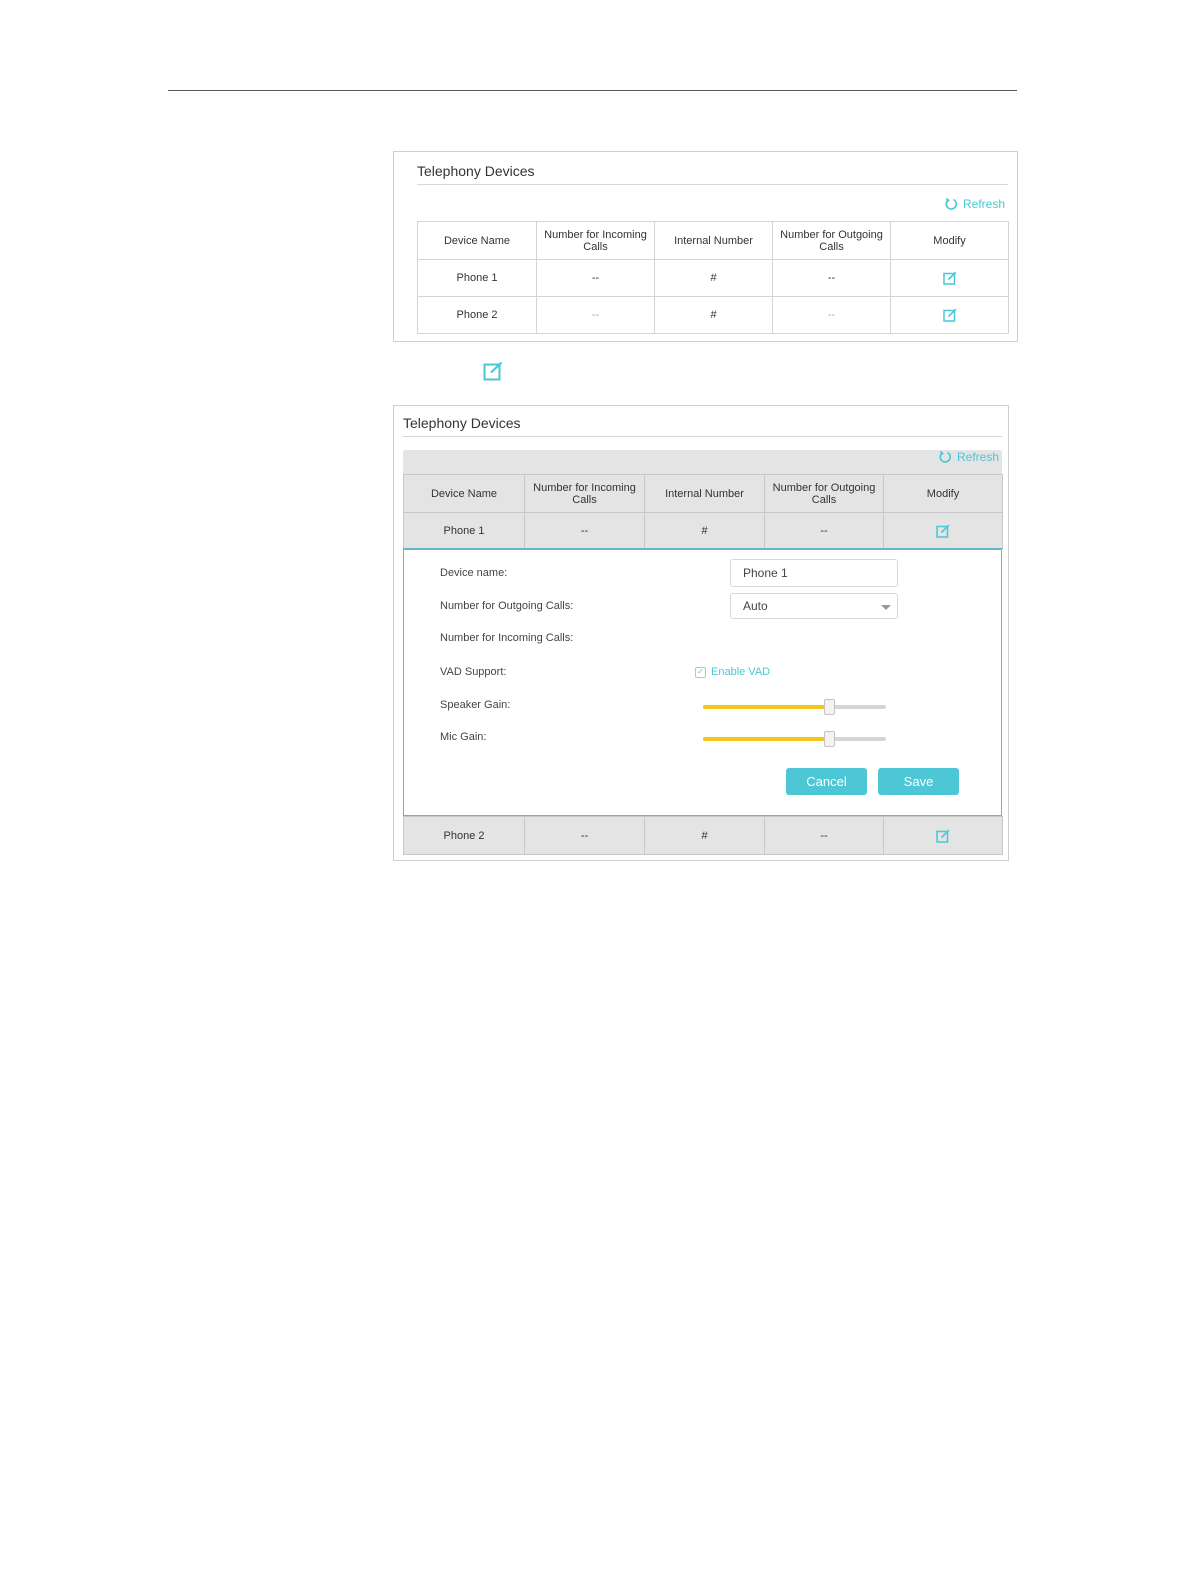  I want to click on enable-vad-label: Enable VAD, so click(741, 672).